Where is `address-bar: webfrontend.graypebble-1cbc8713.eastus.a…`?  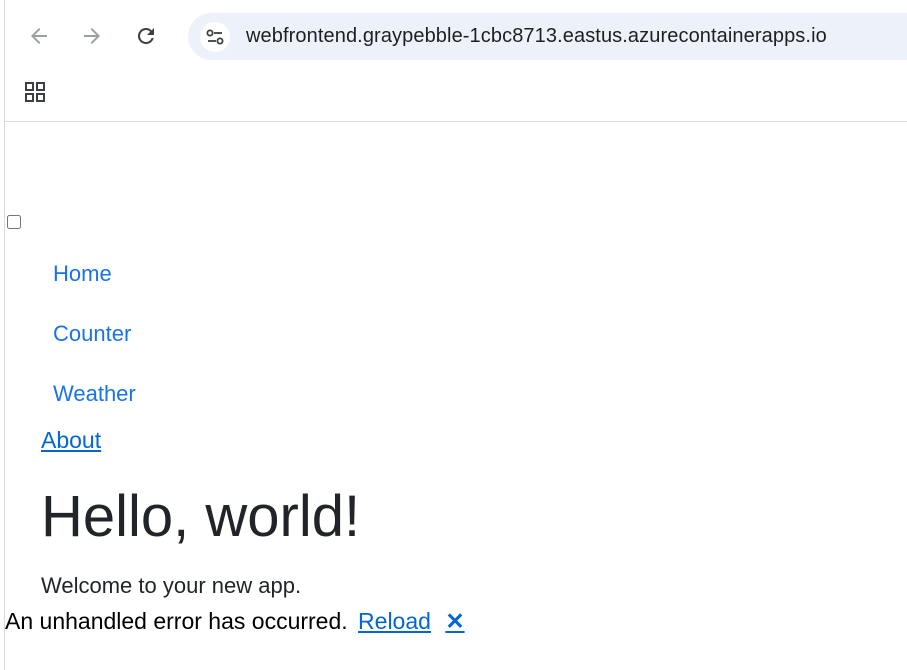
address-bar: webfrontend.graypebble-1cbc8713.eastus.a… is located at coordinates (547, 36).